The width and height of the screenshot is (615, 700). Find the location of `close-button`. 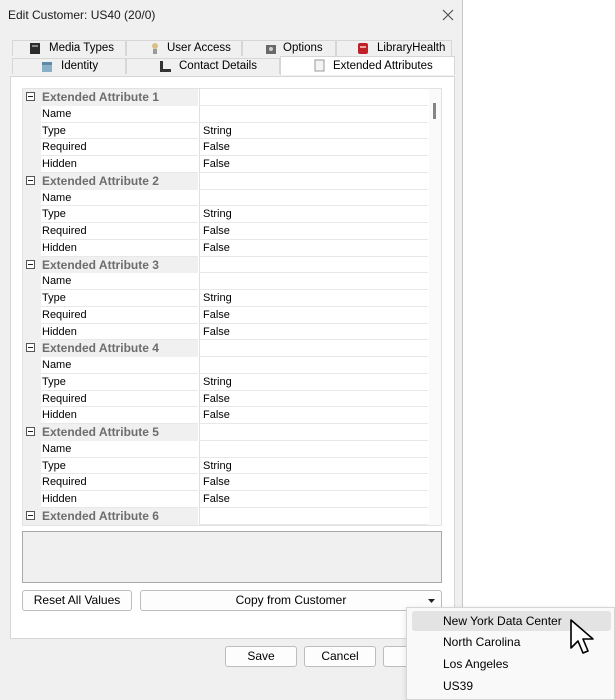

close-button is located at coordinates (448, 15).